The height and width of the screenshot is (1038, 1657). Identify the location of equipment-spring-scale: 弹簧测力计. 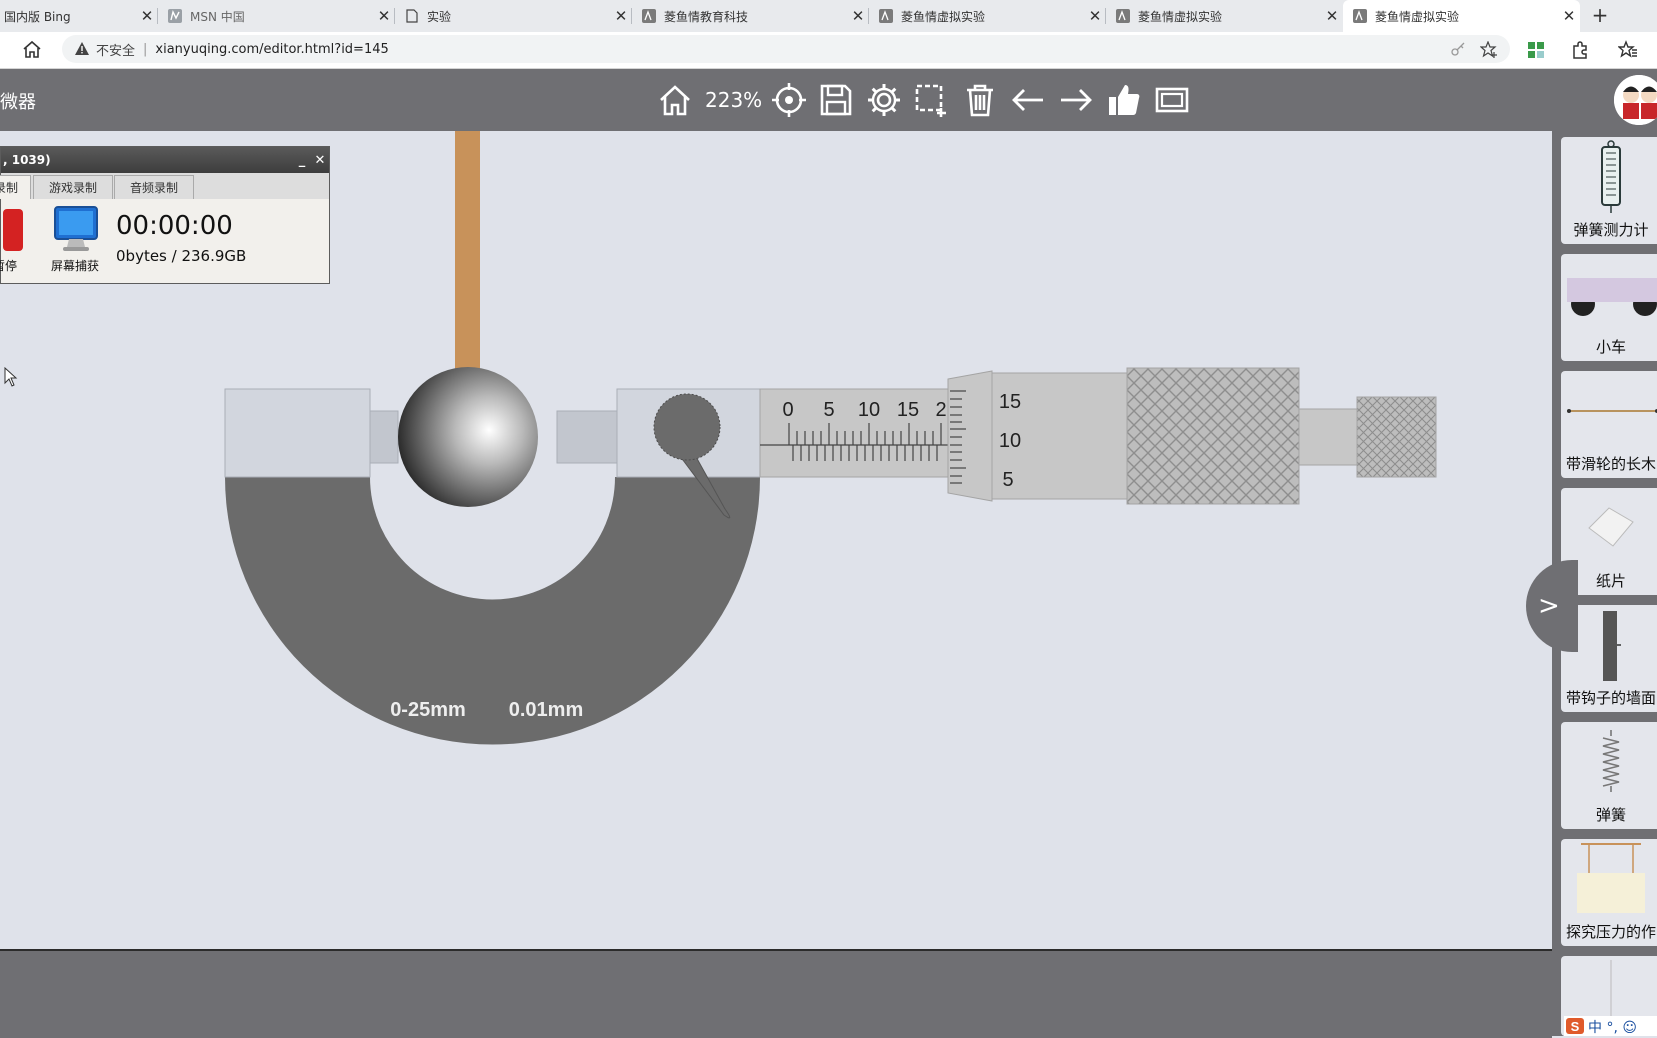
(1609, 190).